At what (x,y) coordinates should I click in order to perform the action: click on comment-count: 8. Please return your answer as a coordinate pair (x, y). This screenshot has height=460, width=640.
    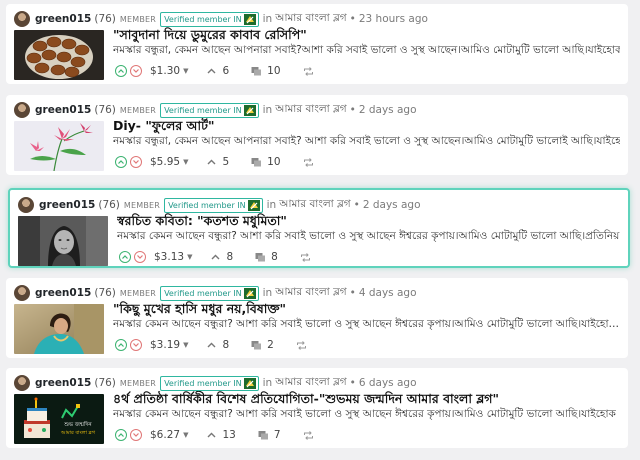
    Looking at the image, I should click on (274, 257).